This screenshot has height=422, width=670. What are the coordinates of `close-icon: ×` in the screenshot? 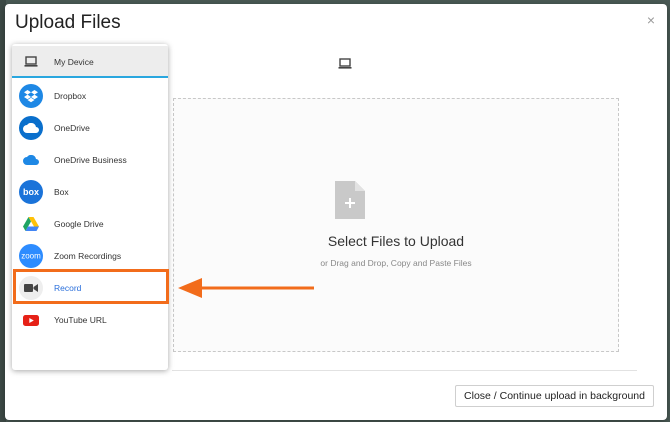 It's located at (651, 20).